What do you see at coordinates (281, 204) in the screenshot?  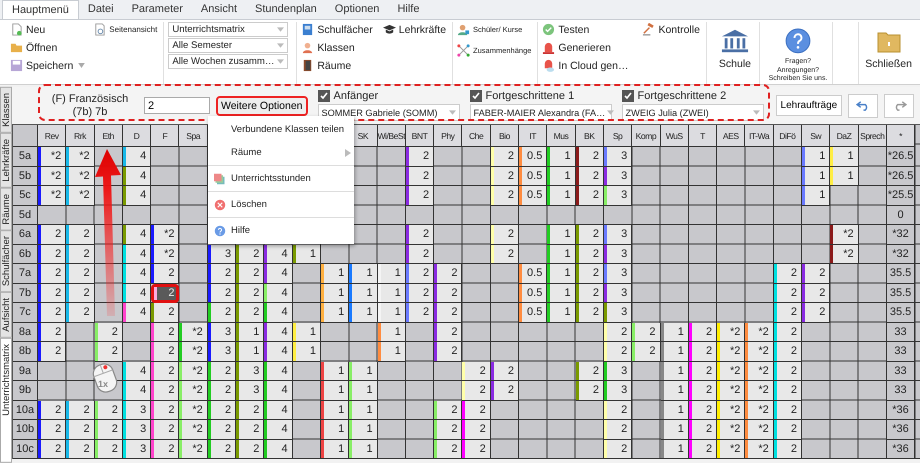 I see `menu-item: Löschen` at bounding box center [281, 204].